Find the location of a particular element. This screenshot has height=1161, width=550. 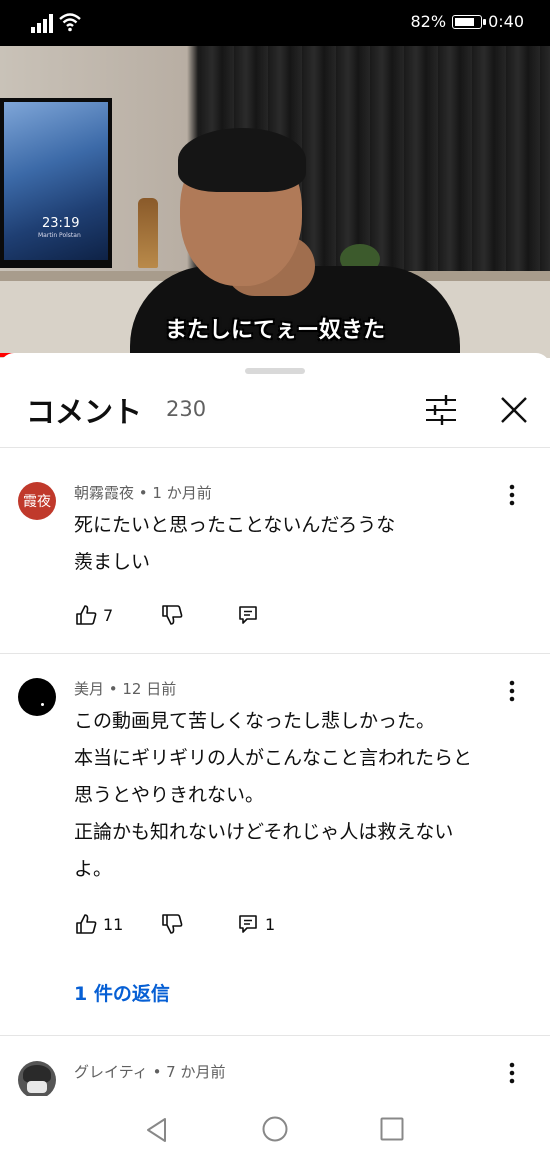

comment-meta: 美月 • 12 日前 is located at coordinates (125, 689).